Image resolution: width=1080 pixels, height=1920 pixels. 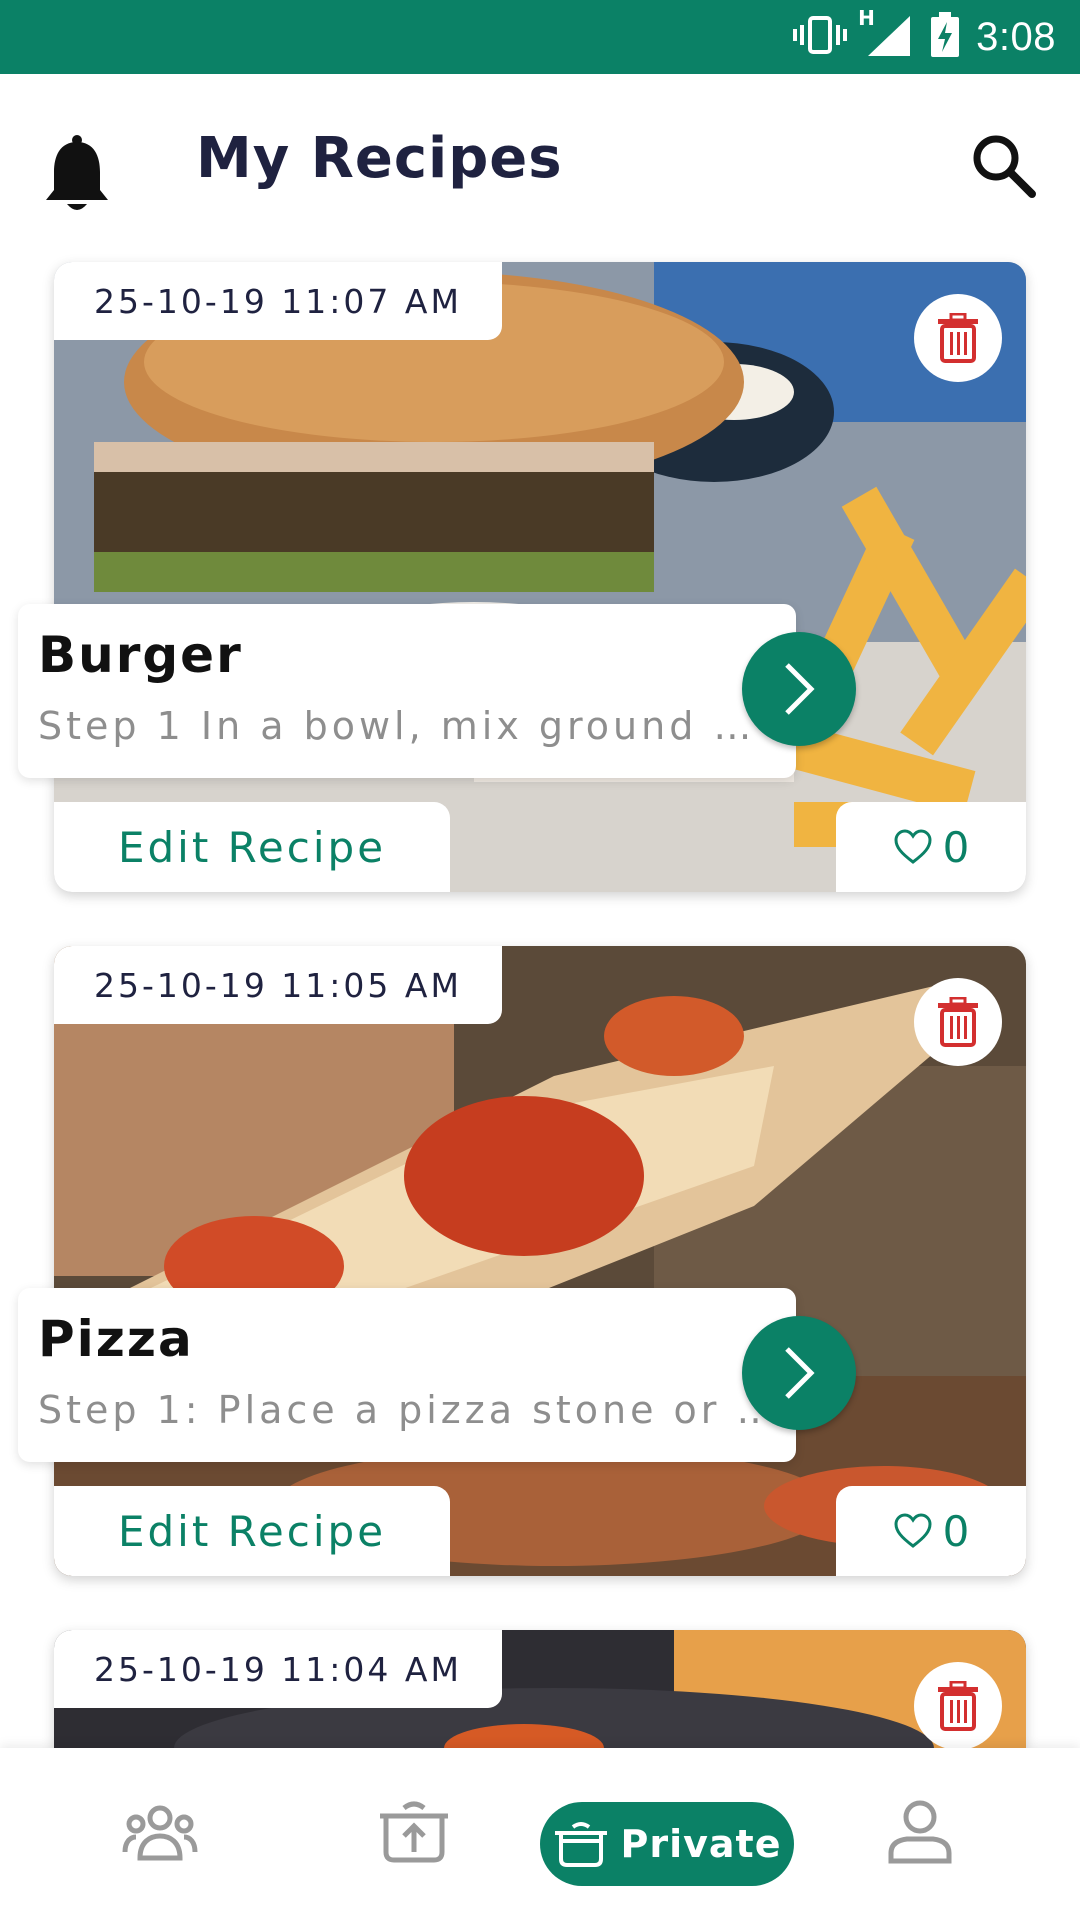 I want to click on pot-icon, so click(x=580, y=1844).